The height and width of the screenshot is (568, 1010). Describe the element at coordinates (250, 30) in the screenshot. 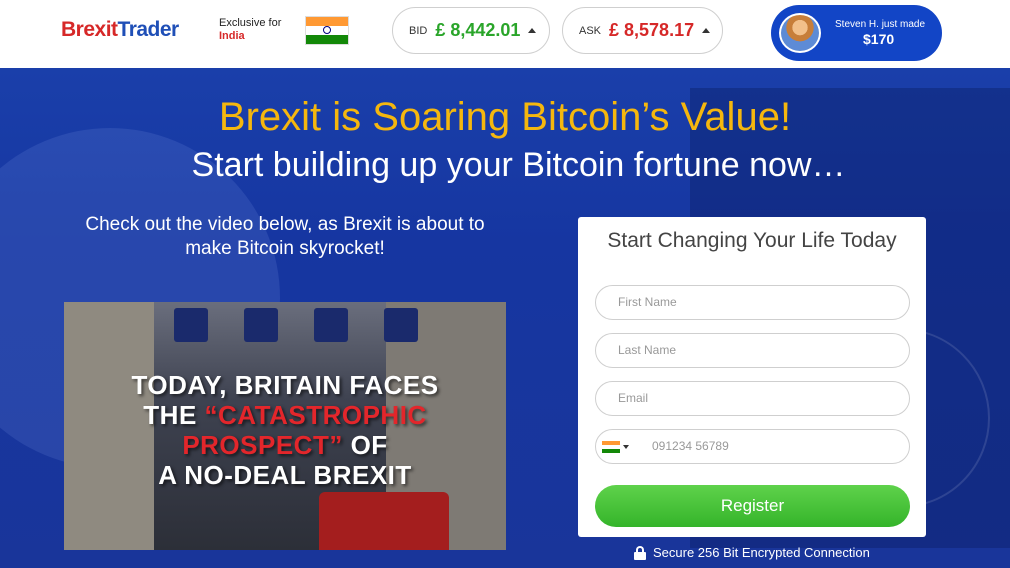

I see `exclusive-label: Exclusive for India` at that location.